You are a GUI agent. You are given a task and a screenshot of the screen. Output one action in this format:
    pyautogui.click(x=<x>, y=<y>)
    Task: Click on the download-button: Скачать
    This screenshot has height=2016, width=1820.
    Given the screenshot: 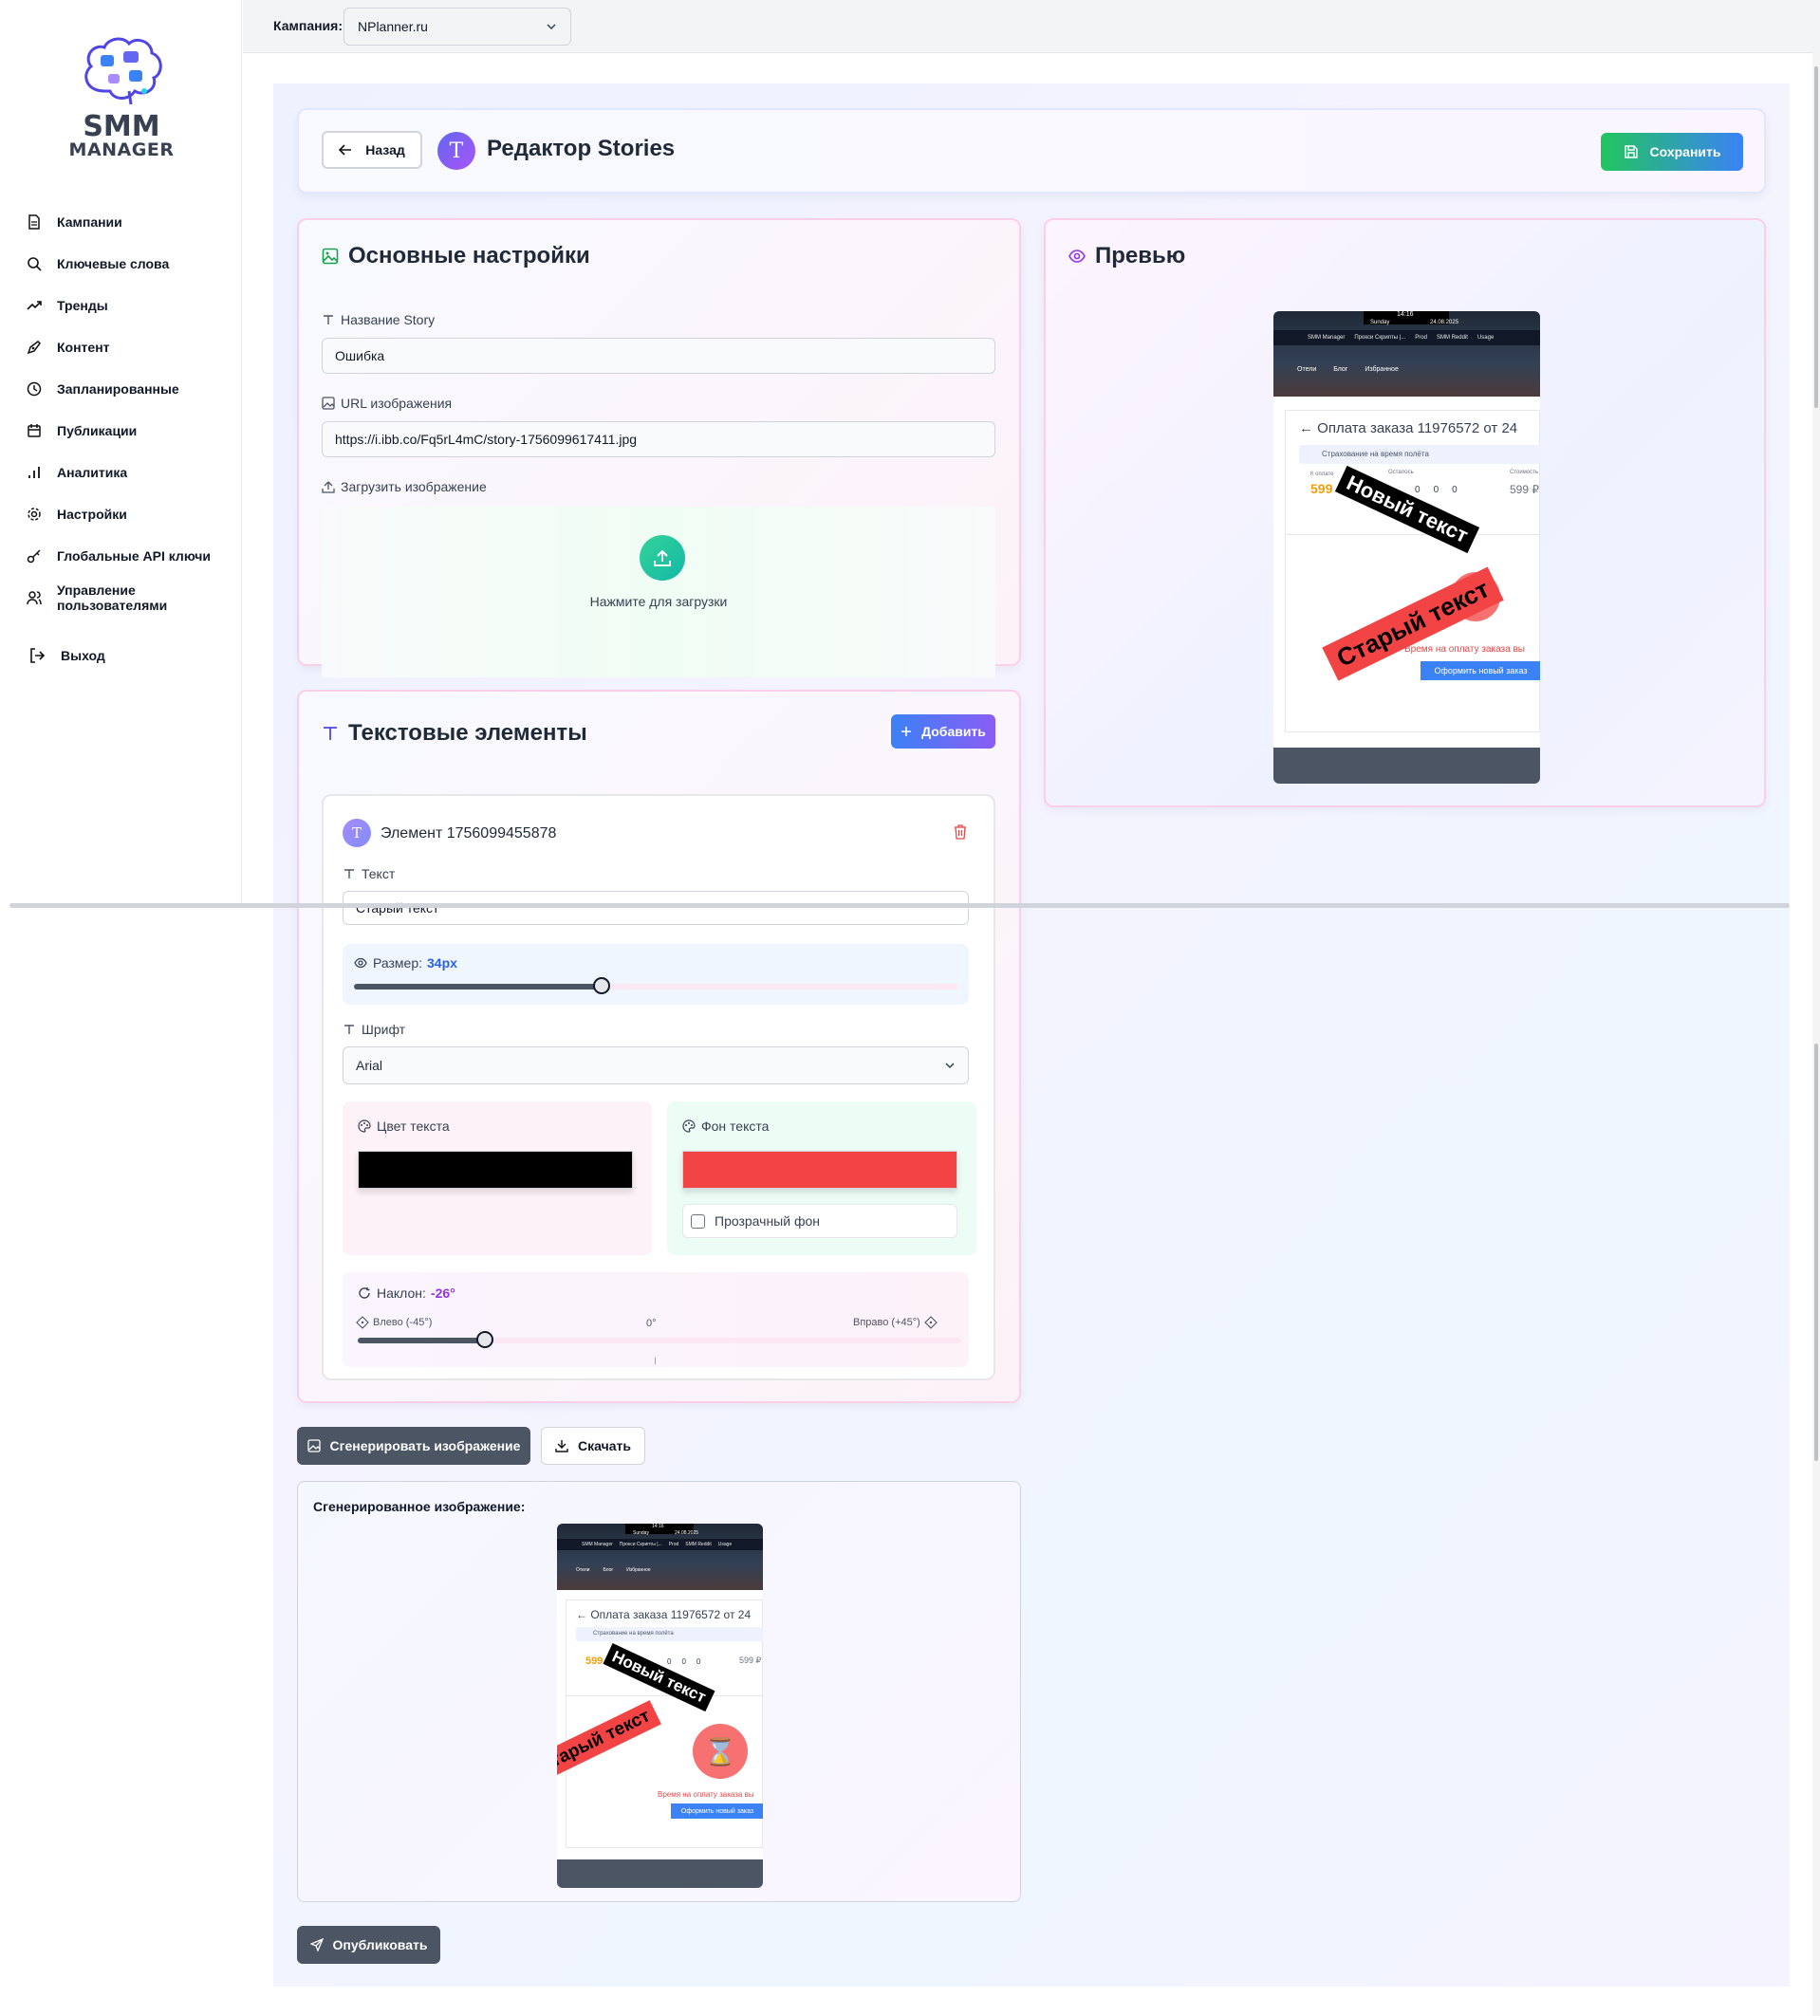 What is the action you would take?
    pyautogui.click(x=593, y=1446)
    